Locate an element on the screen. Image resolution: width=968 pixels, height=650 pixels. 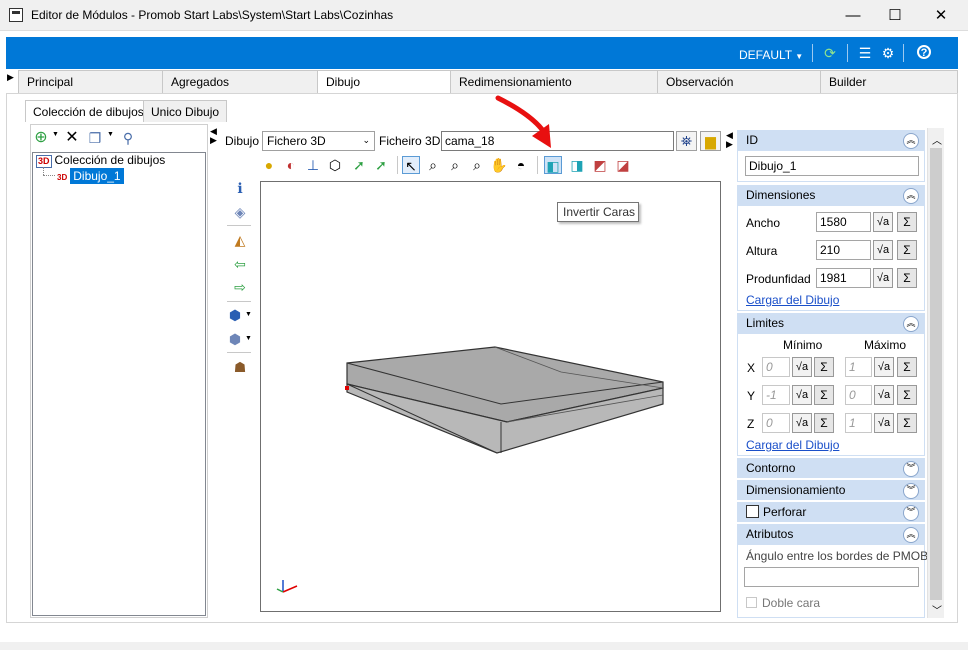
orbit-icon: ◓ is located at coordinates (521, 165).